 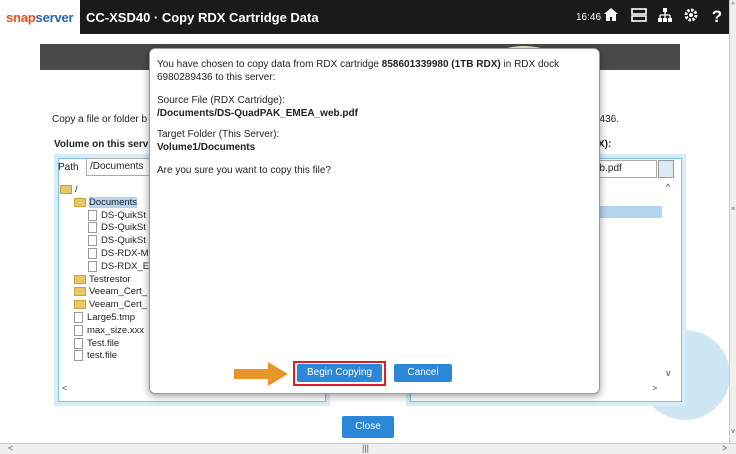 What do you see at coordinates (631, 212) in the screenshot?
I see `selected-row` at bounding box center [631, 212].